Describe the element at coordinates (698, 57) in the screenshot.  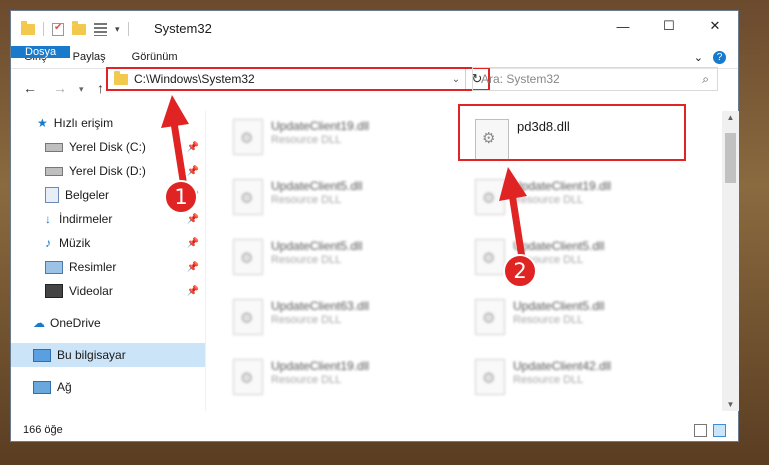
I see `expand-ribbon-icon: ⌄` at that location.